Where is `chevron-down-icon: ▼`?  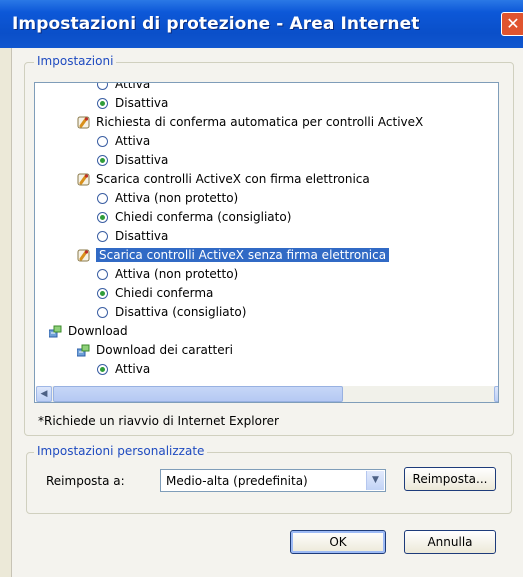
chevron-down-icon: ▼ is located at coordinates (375, 480).